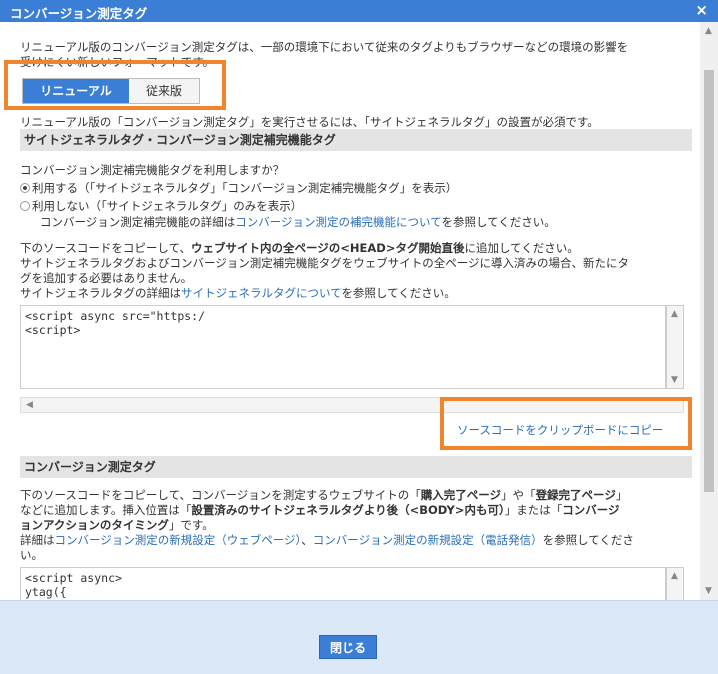  I want to click on code-line: <script async>, so click(73, 578).